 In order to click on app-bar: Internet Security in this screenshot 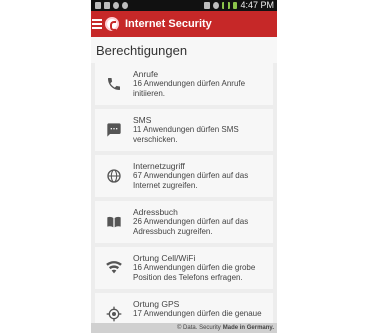, I will do `click(184, 24)`.